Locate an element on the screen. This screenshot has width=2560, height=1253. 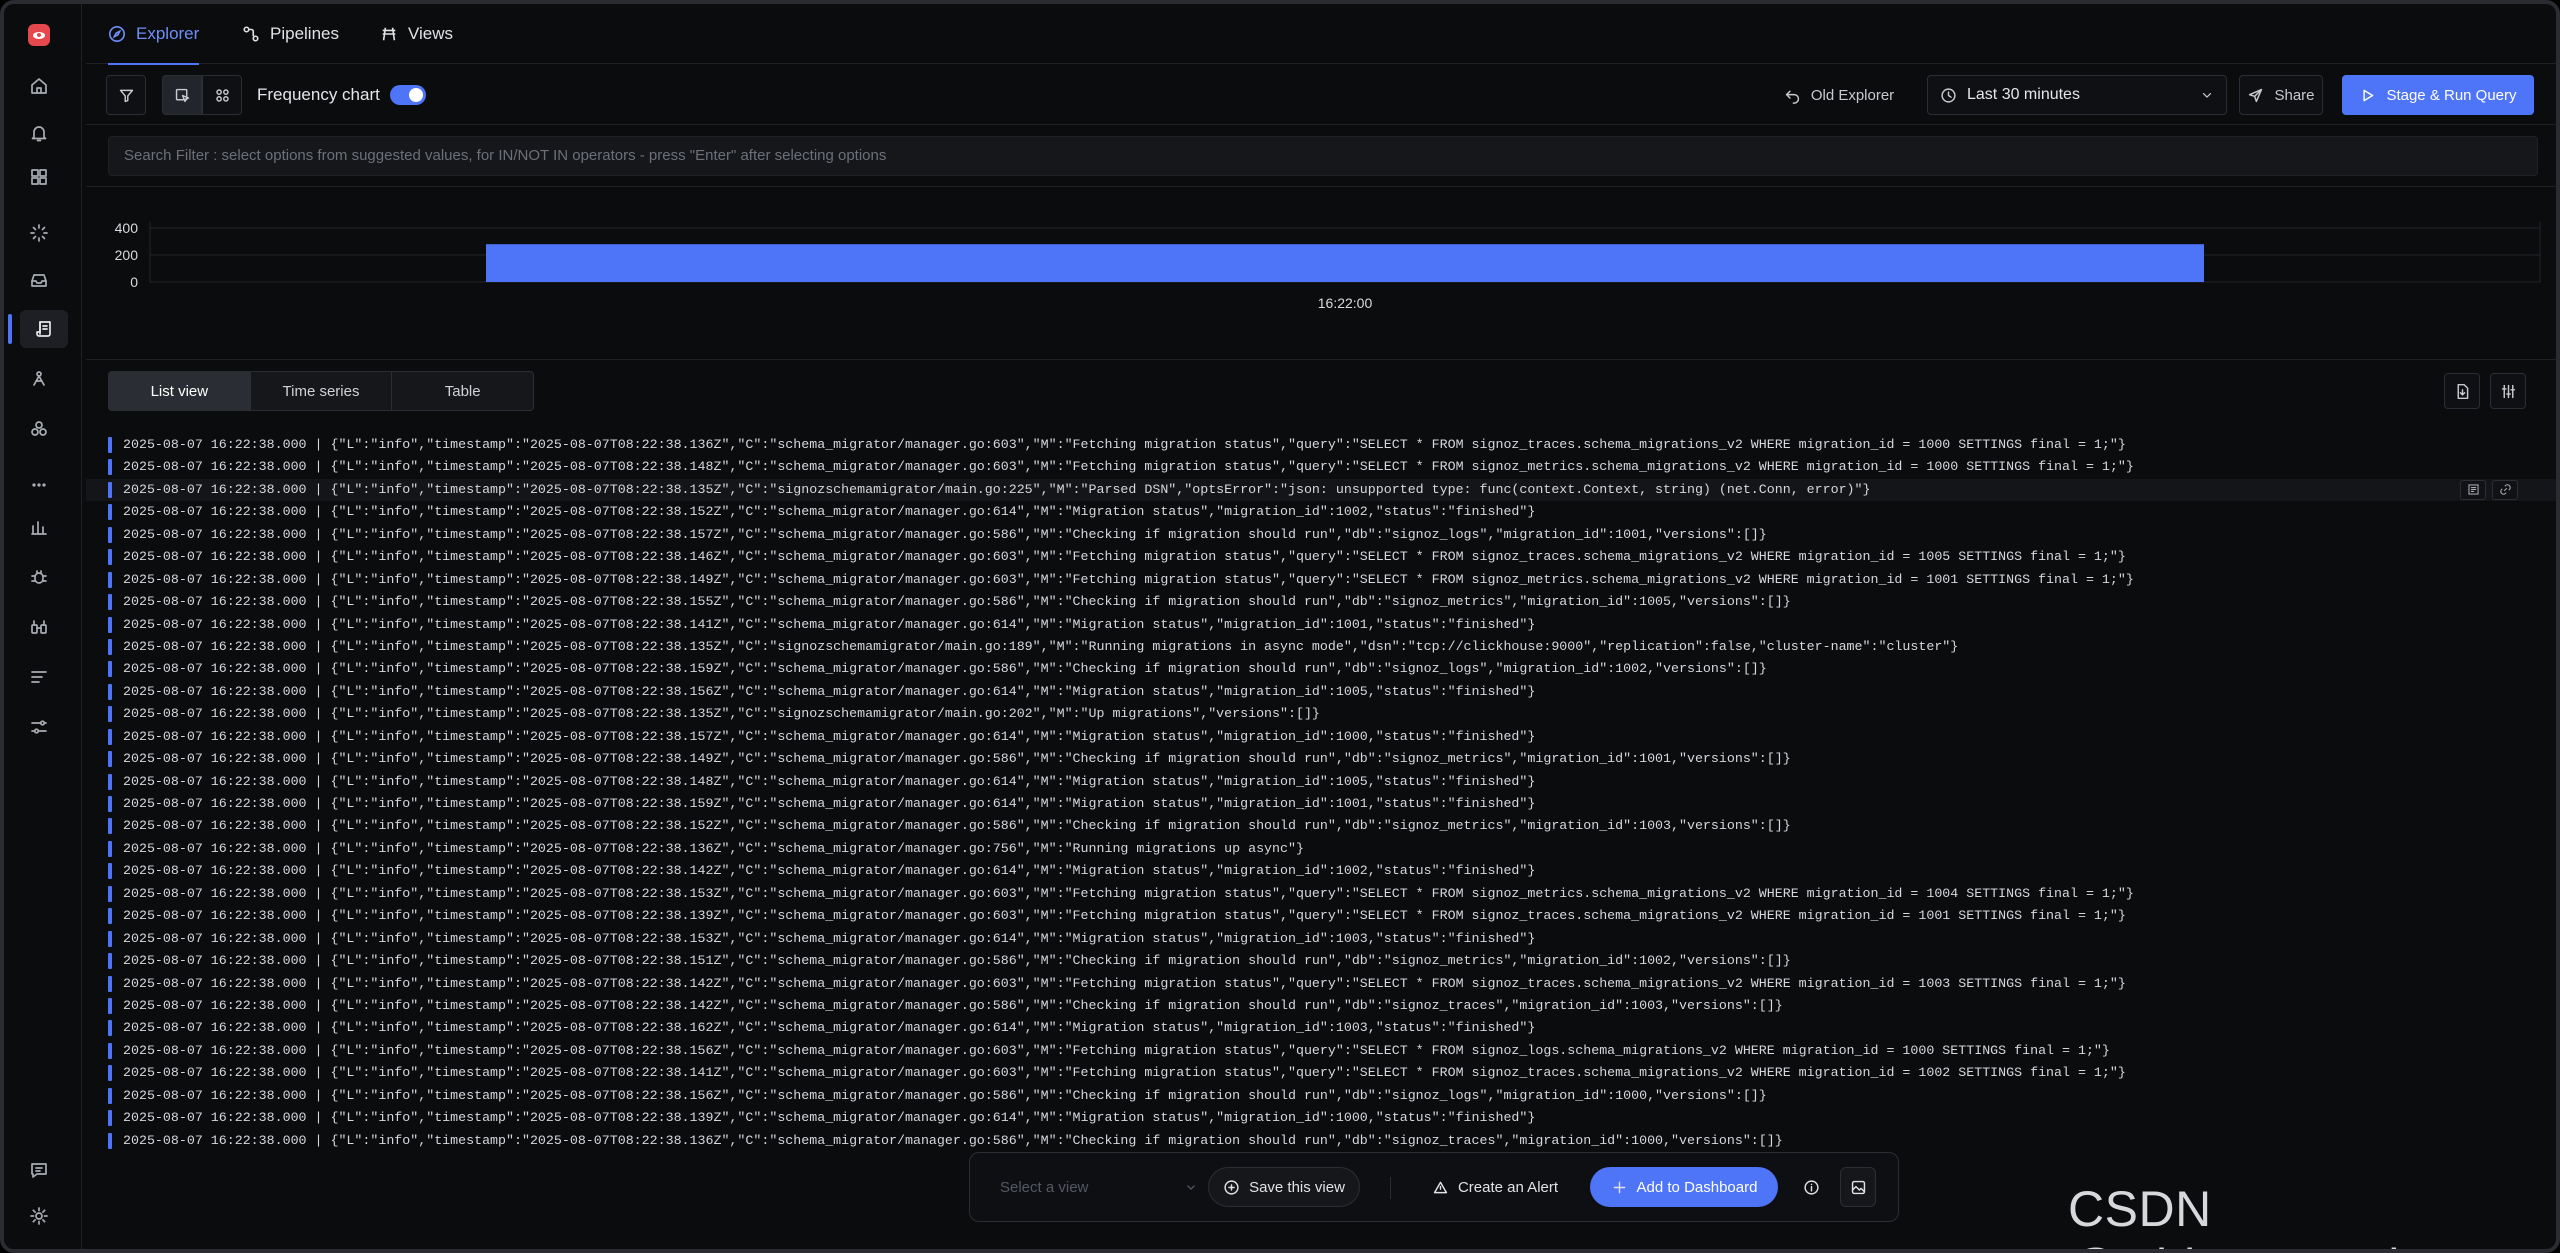
copy-link-button is located at coordinates (2505, 489).